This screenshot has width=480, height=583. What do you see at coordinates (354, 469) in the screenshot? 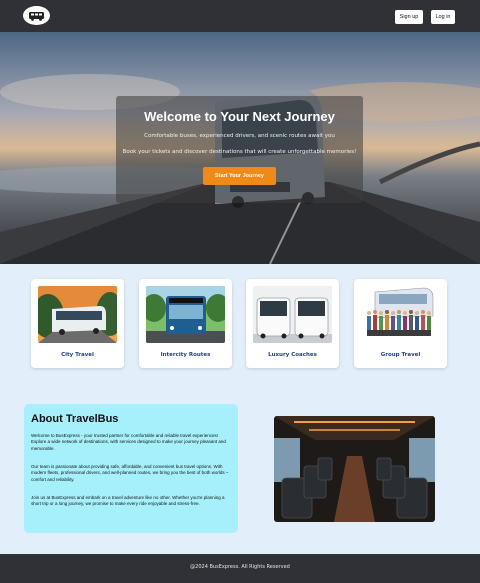
I see `bus-interior-image` at bounding box center [354, 469].